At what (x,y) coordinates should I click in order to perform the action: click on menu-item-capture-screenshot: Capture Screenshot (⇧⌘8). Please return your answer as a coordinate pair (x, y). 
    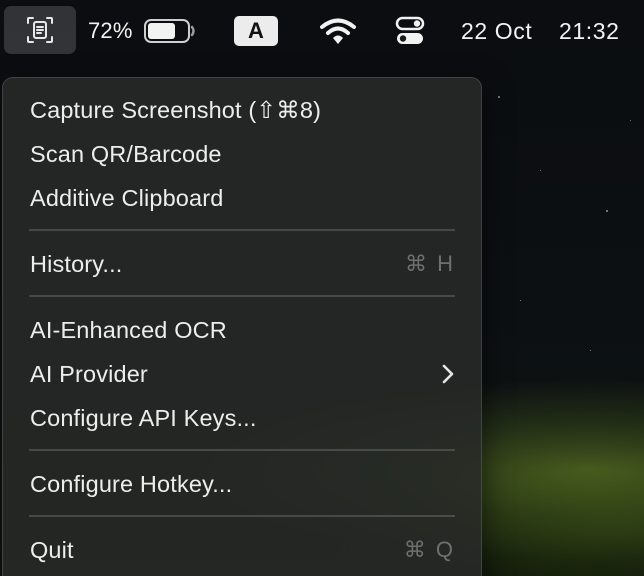
    Looking at the image, I should click on (242, 110).